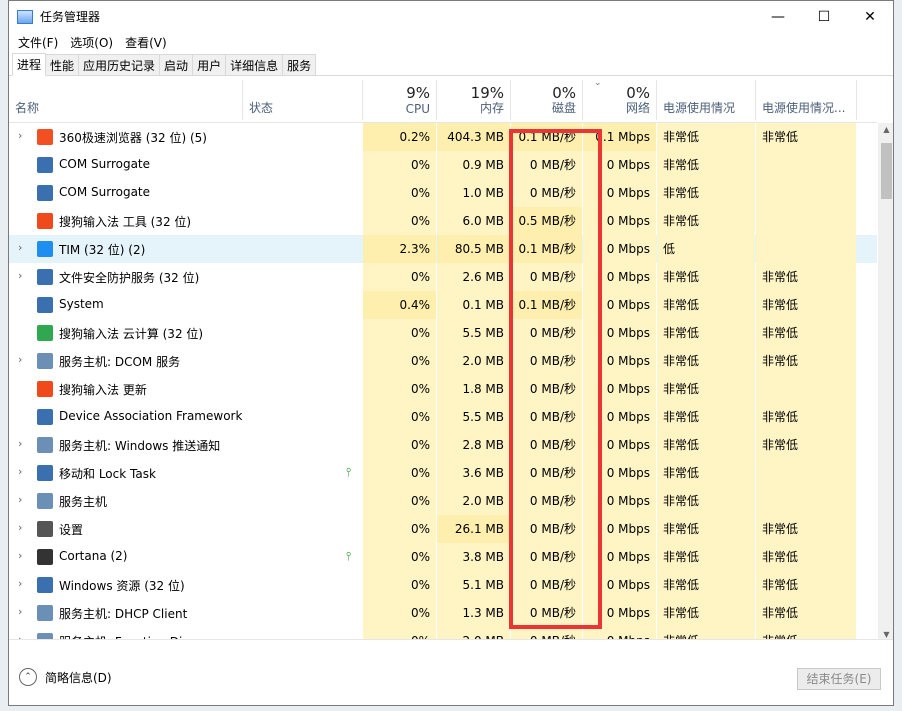  Describe the element at coordinates (546, 99) in the screenshot. I see `column-disk: 0% 磁盘` at that location.